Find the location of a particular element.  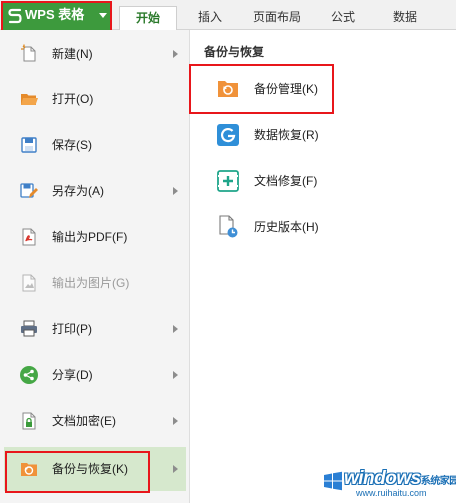

panel-title: 备份与恢复 is located at coordinates (234, 52).